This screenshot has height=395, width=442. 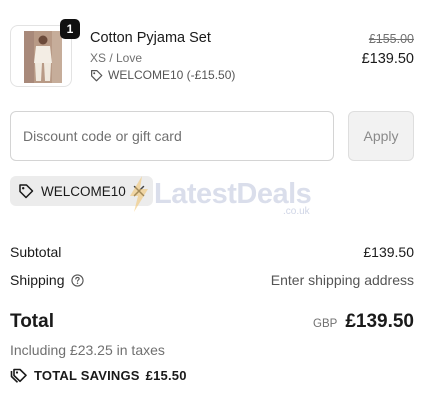 I want to click on savings-value: £15.50, so click(x=166, y=375).